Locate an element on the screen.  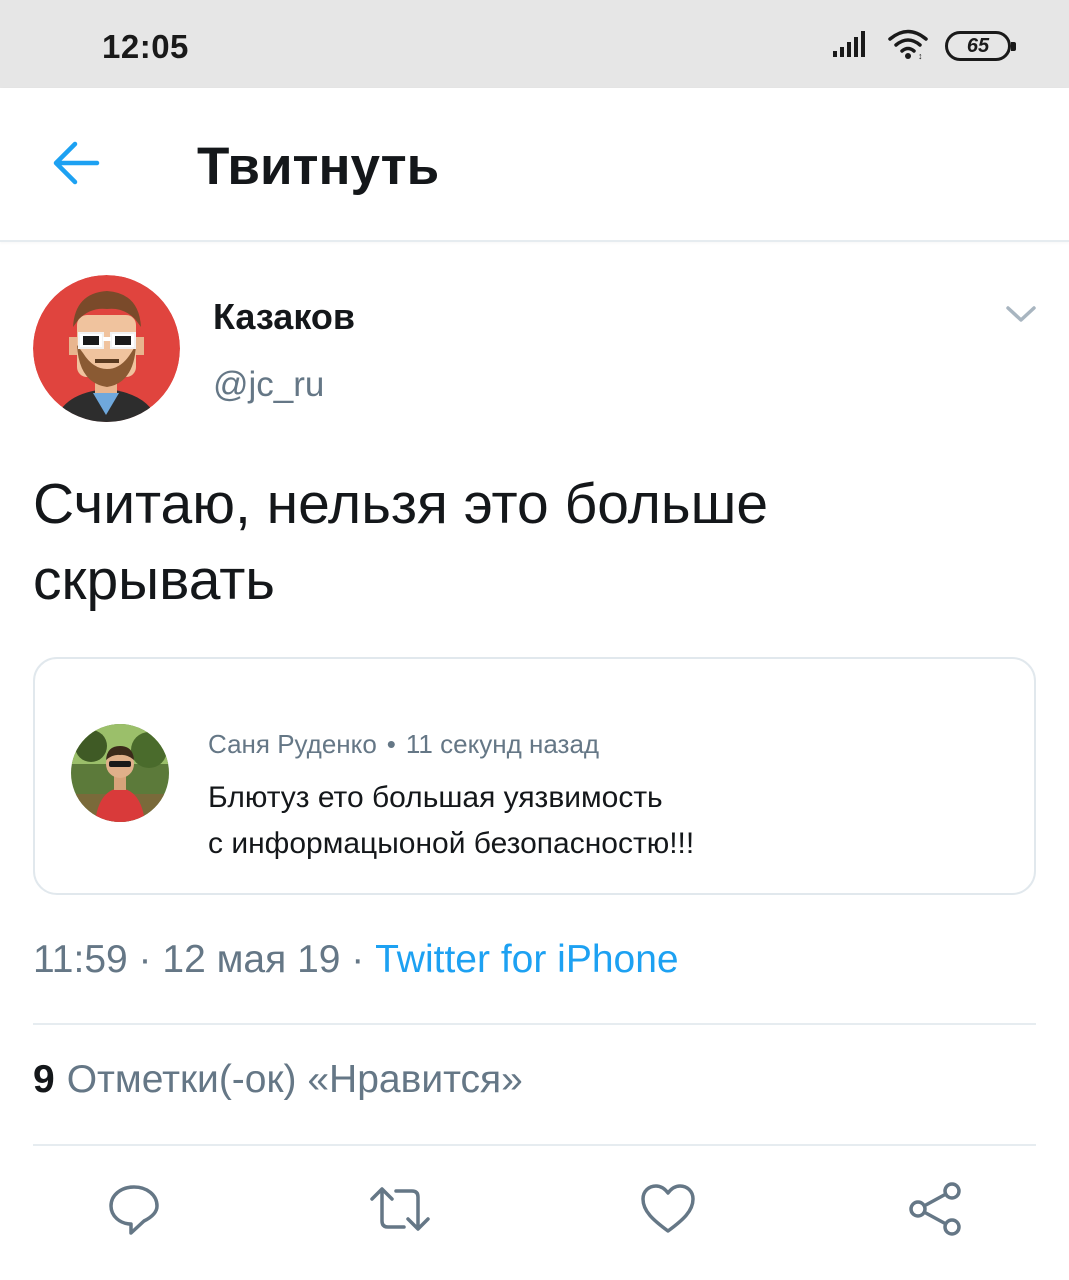
like-button is located at coordinates (668, 1211).